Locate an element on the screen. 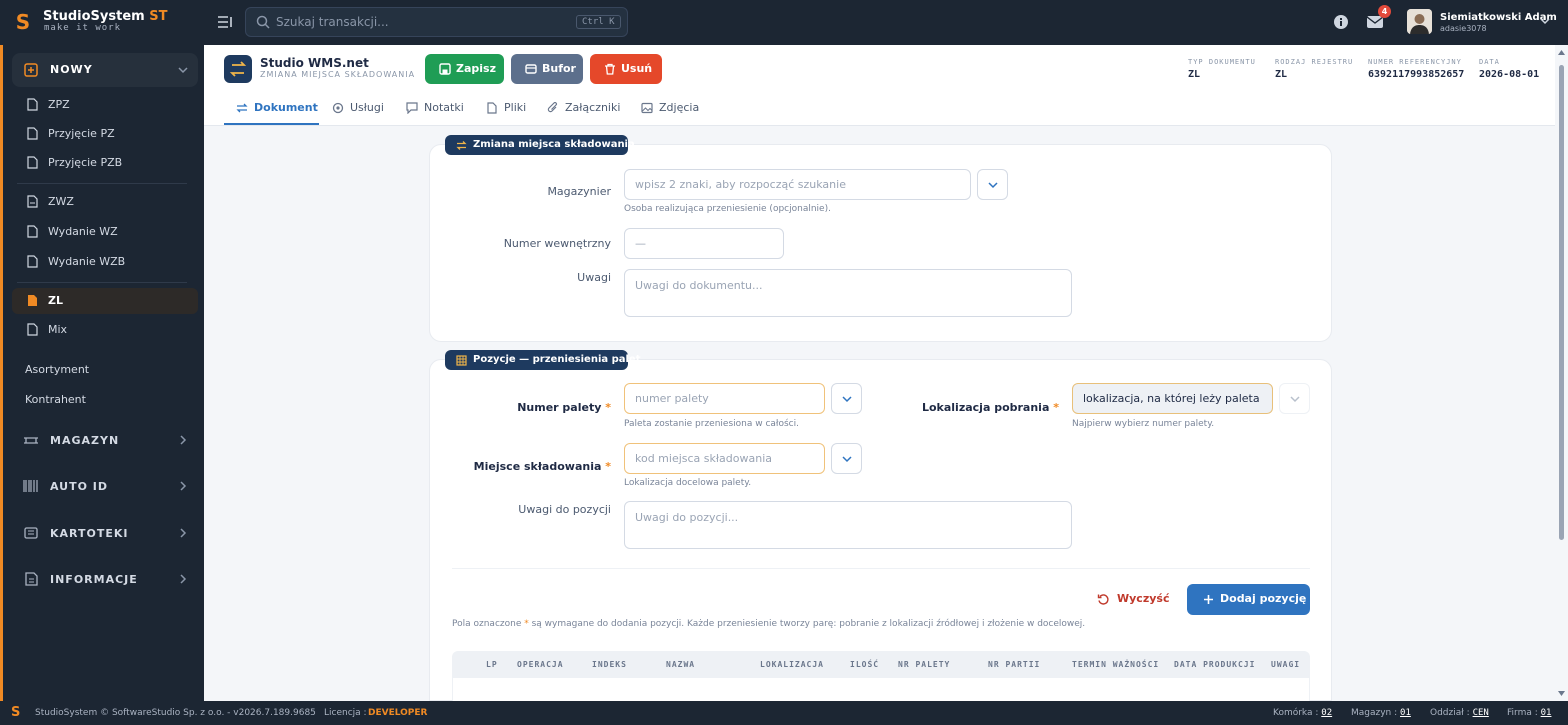 This screenshot has height=725, width=1568. sidebar-item-label: ZPZ is located at coordinates (59, 104).